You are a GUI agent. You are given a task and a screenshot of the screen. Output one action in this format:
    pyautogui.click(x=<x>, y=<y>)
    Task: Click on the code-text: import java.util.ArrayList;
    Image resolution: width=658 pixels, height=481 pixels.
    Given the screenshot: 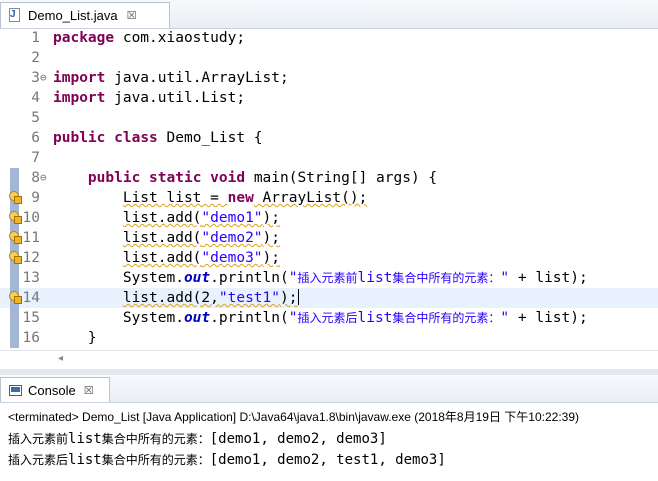 What is the action you would take?
    pyautogui.click(x=171, y=78)
    